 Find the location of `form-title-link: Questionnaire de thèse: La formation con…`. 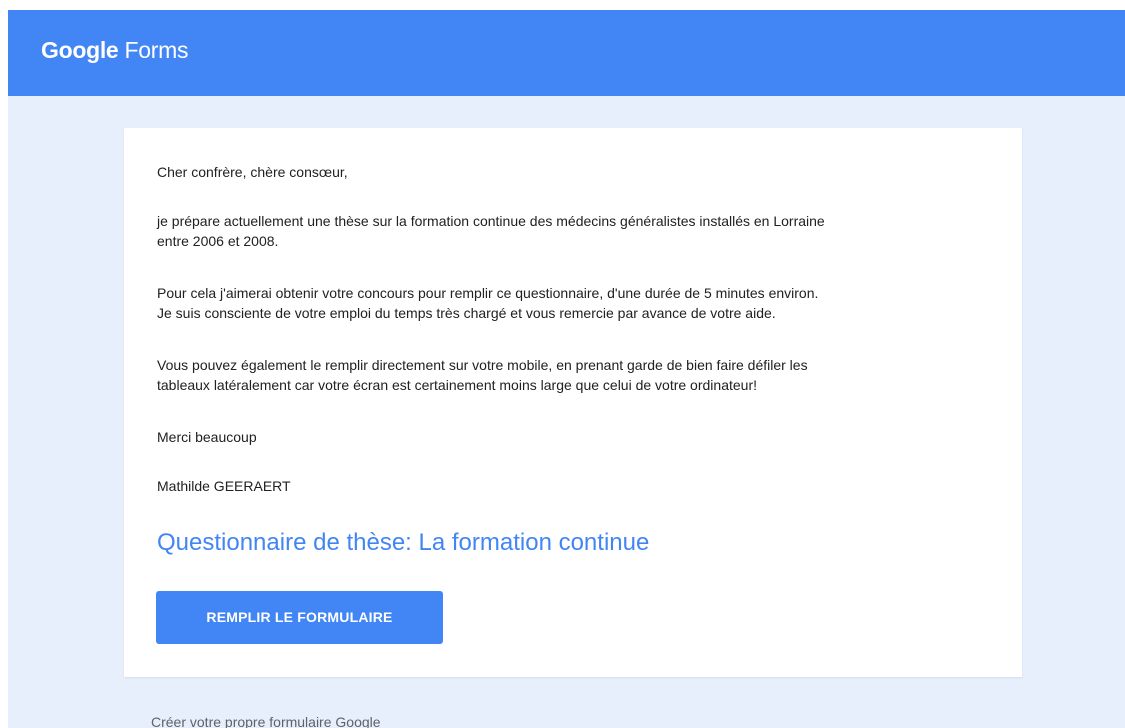

form-title-link: Questionnaire de thèse: La formation con… is located at coordinates (403, 543).